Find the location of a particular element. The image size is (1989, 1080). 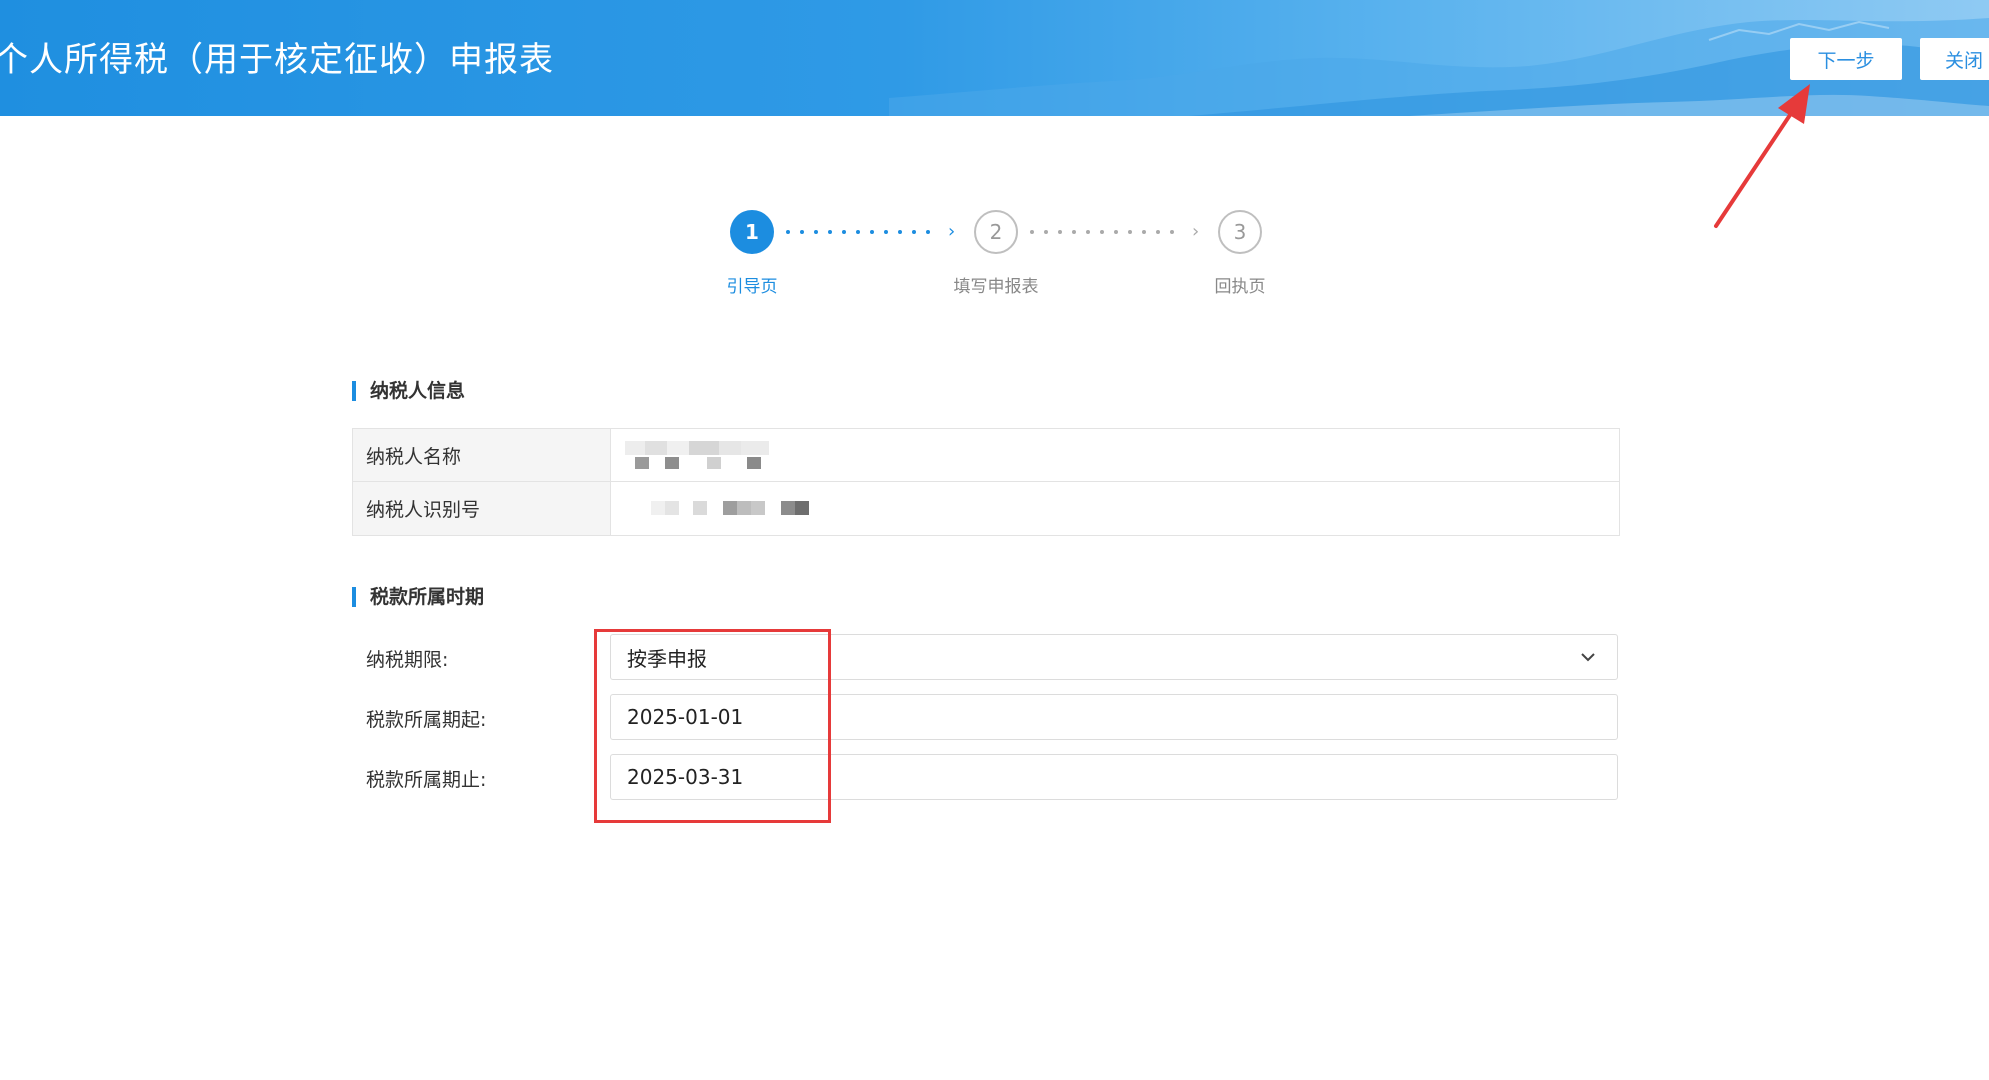

step-connector-2: › is located at coordinates (1117, 232).